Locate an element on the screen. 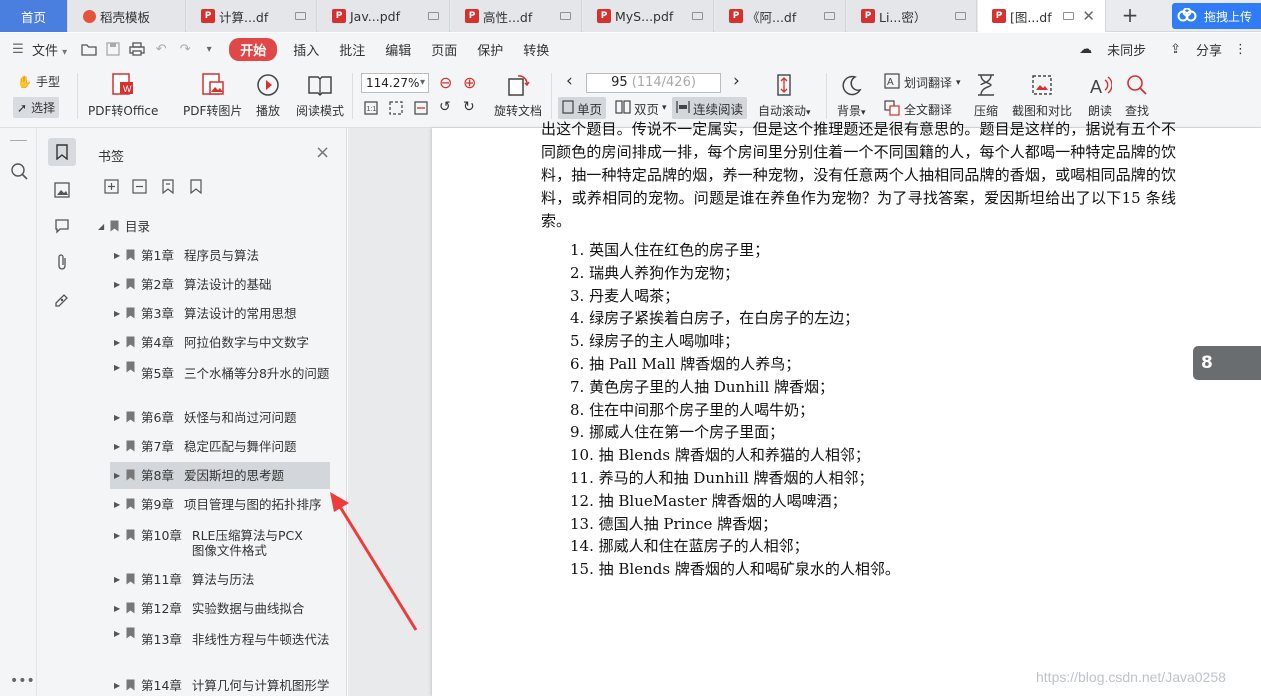 The image size is (1261, 696). menu-protect: 保护 is located at coordinates (490, 49).